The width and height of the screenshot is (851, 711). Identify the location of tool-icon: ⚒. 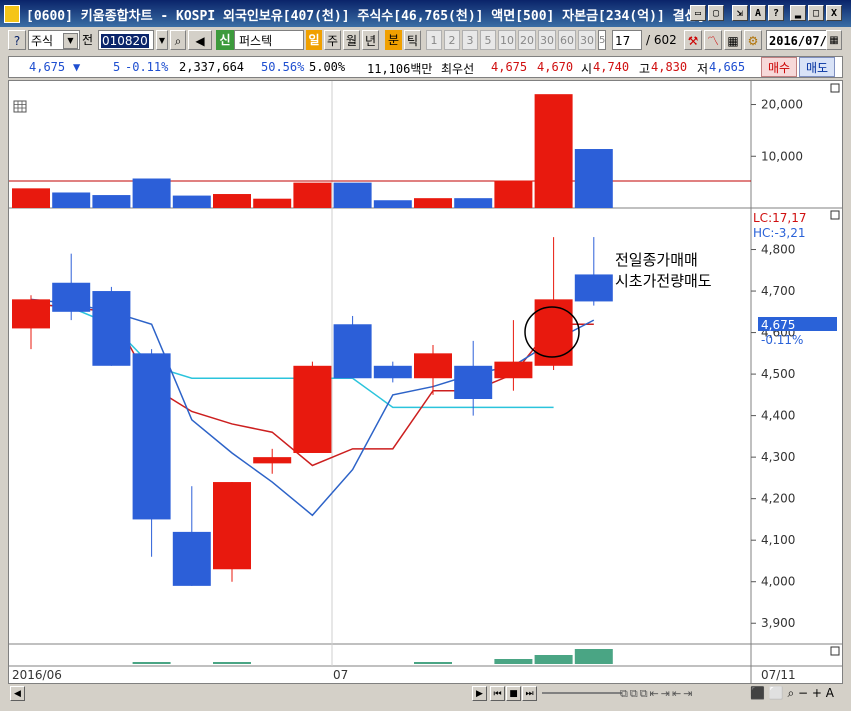
(693, 40).